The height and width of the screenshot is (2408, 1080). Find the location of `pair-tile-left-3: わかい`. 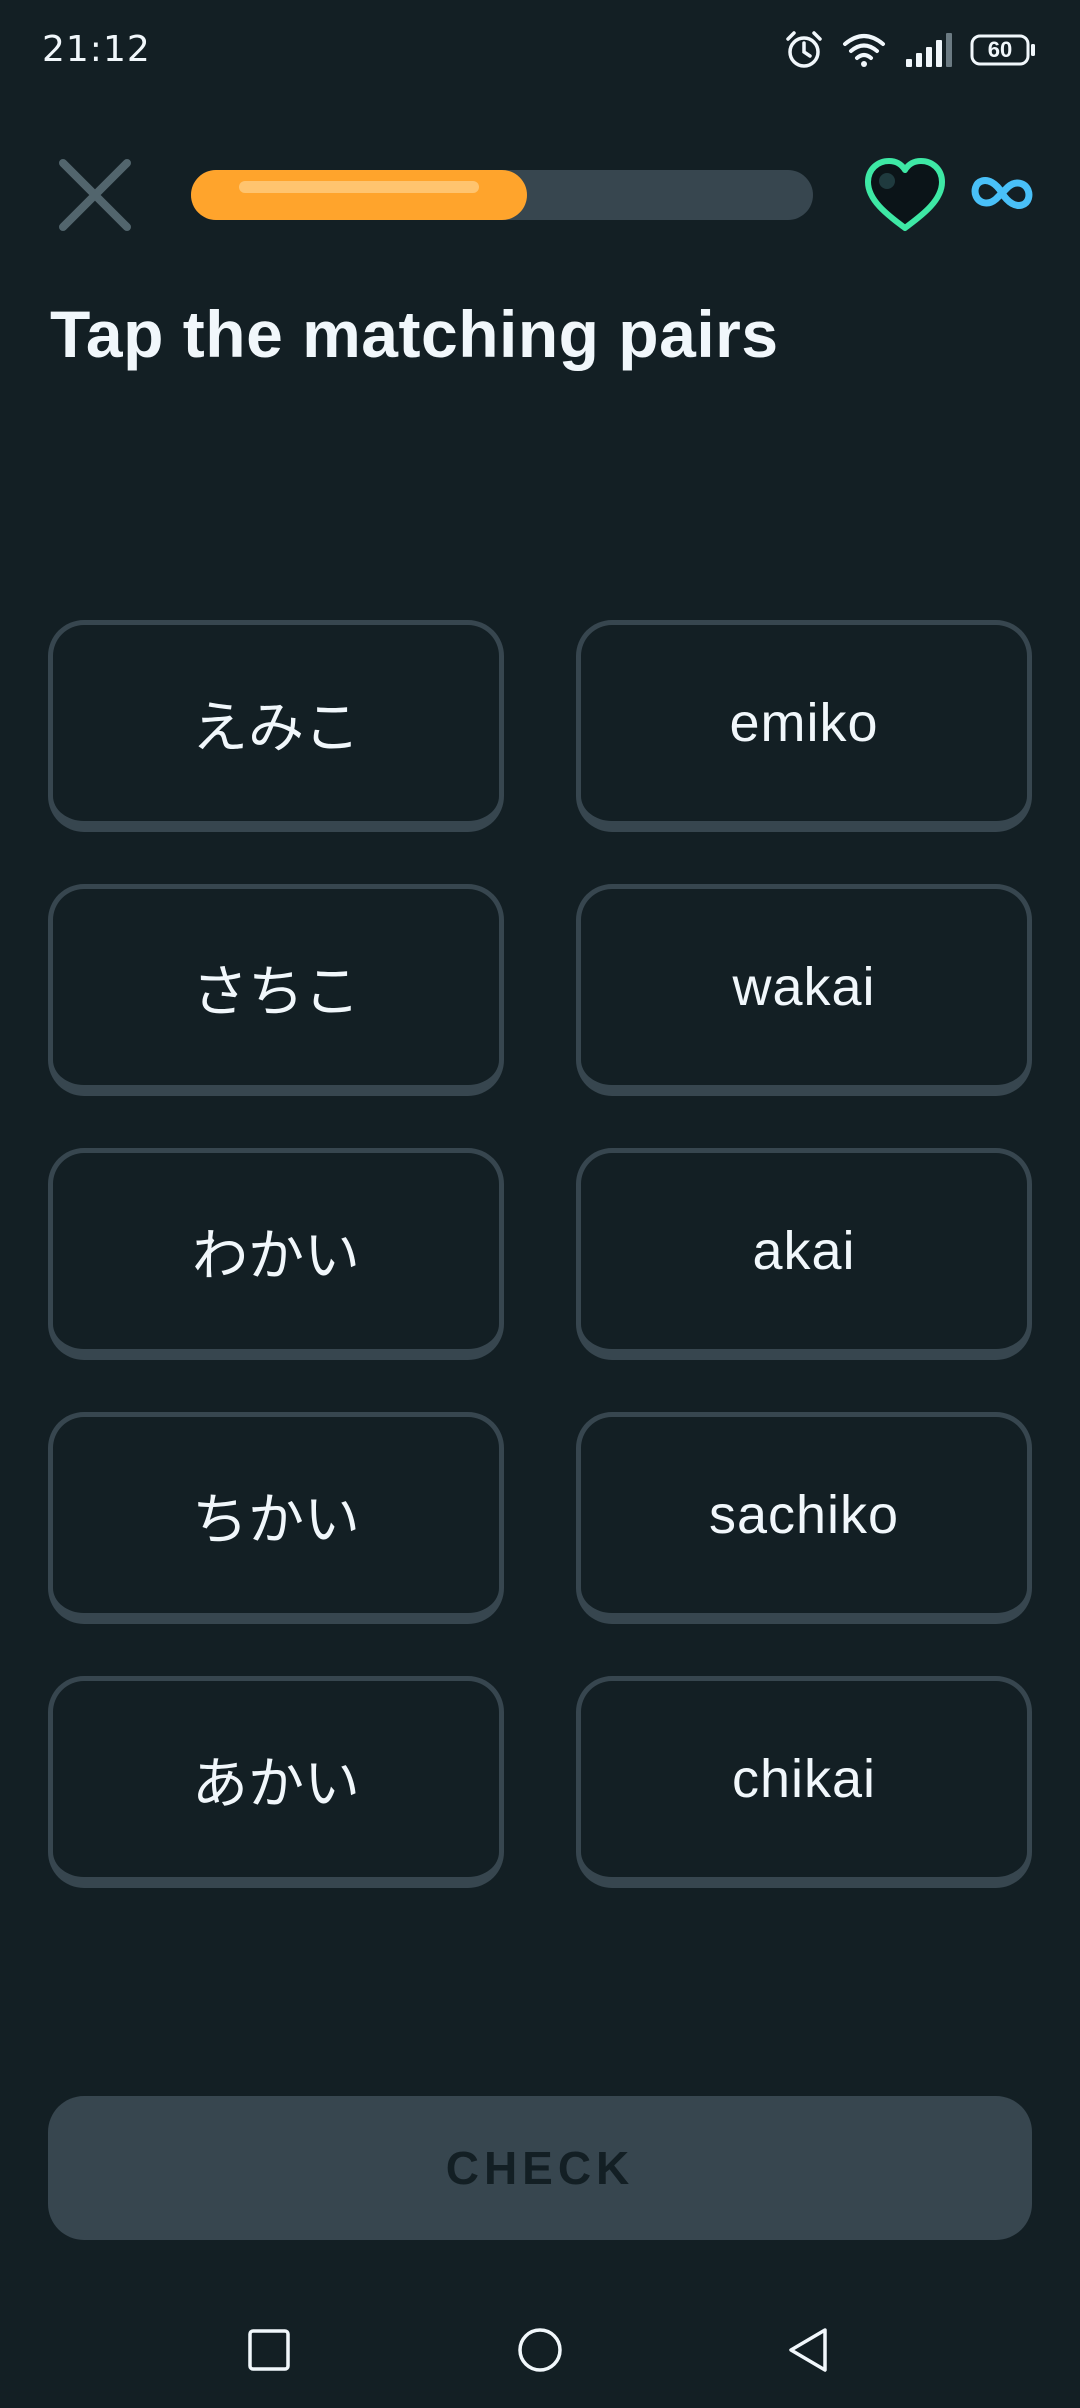

pair-tile-left-3: わかい is located at coordinates (276, 1254).